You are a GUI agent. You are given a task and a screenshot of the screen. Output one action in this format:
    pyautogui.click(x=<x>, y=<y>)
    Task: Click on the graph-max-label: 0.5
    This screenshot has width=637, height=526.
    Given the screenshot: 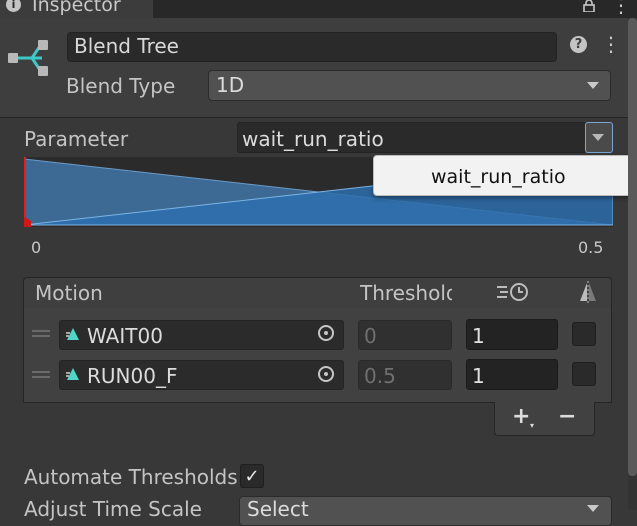 What is the action you would take?
    pyautogui.click(x=591, y=247)
    